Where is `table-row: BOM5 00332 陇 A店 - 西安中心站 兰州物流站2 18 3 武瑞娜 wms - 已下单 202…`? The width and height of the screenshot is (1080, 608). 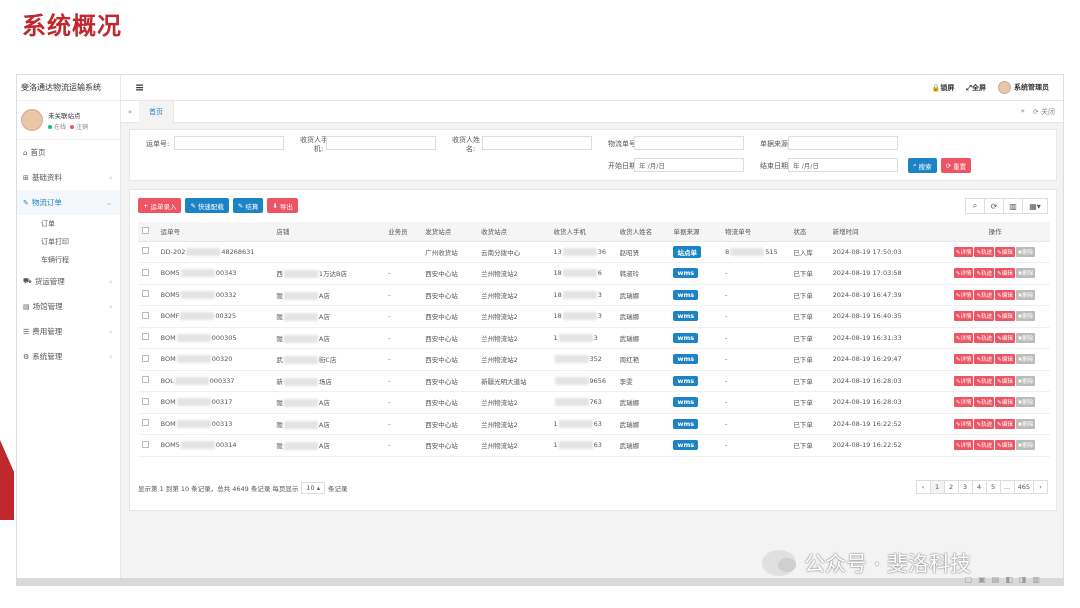
table-row: BOM5 00332 陇 A店 - 西安中心站 兰州物流站2 18 3 武瑞娜 wms - 已下单 202… is located at coordinates (594, 295).